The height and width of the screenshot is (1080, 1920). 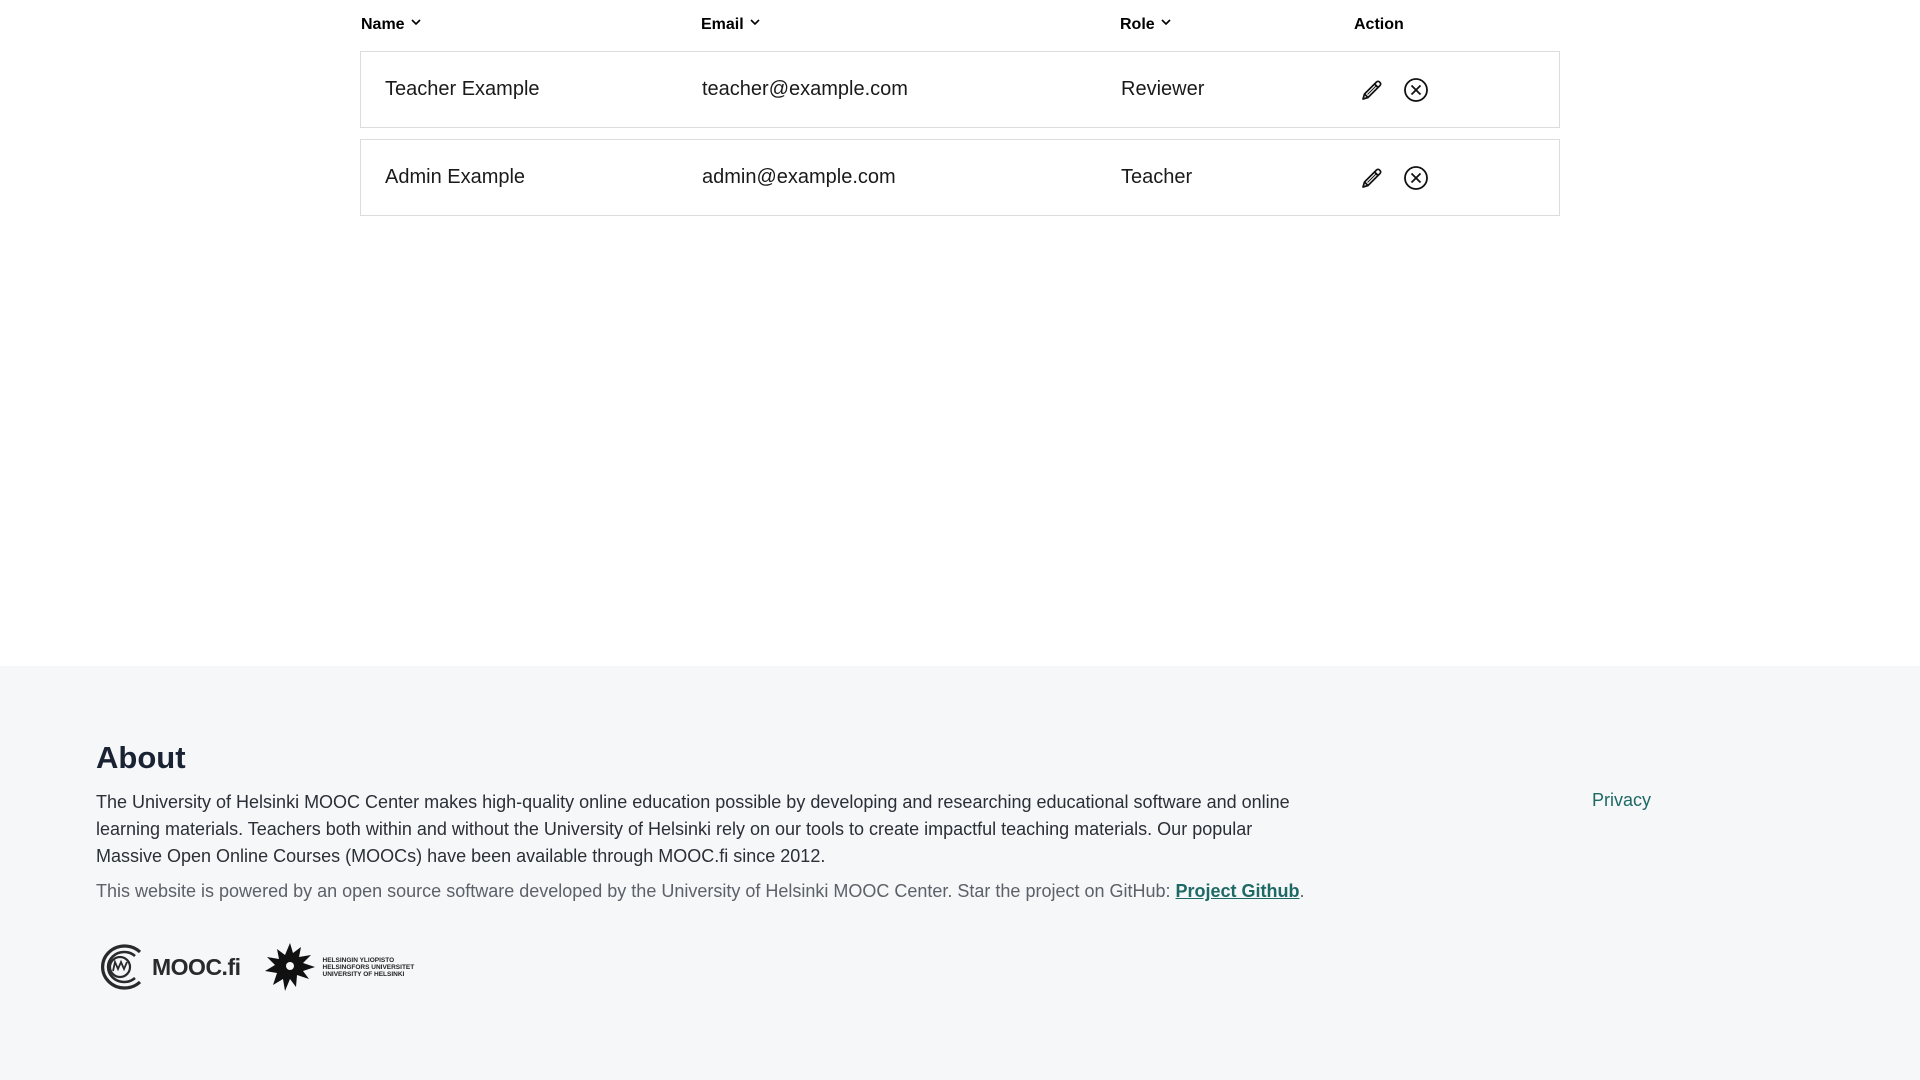 I want to click on header-email-label: Email, so click(x=722, y=24).